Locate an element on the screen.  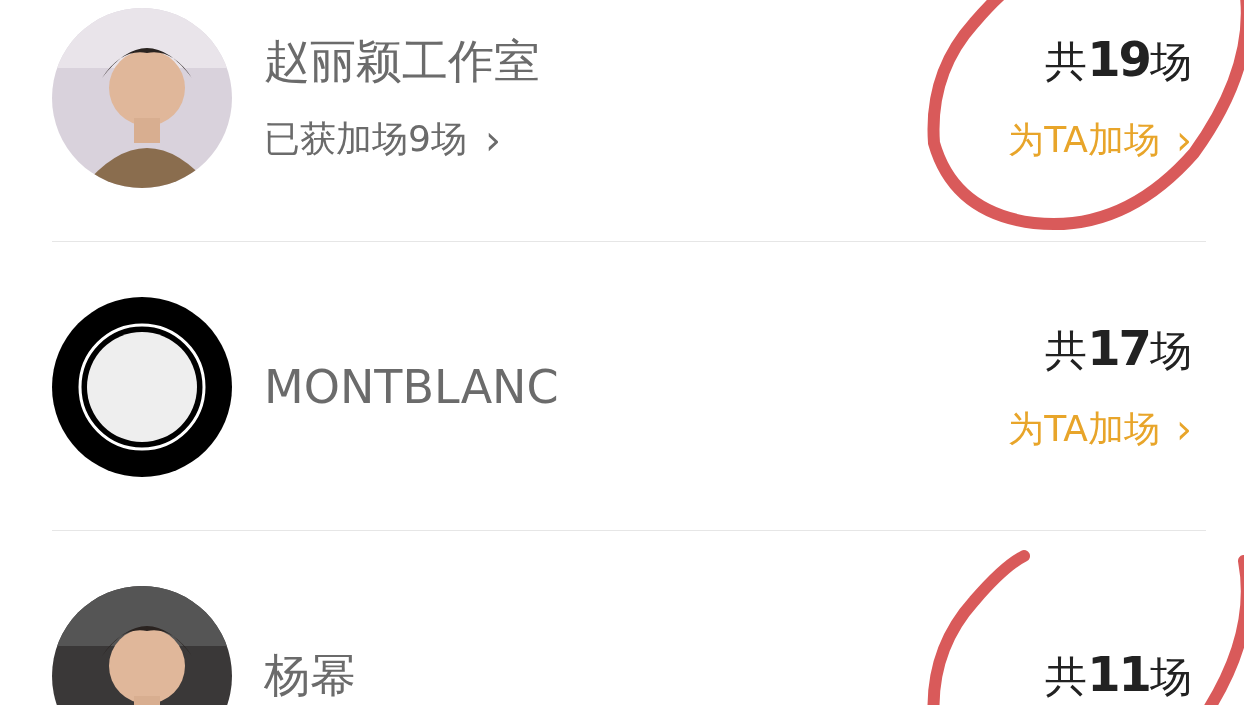
account-name: 杨幂 is located at coordinates (310, 675).